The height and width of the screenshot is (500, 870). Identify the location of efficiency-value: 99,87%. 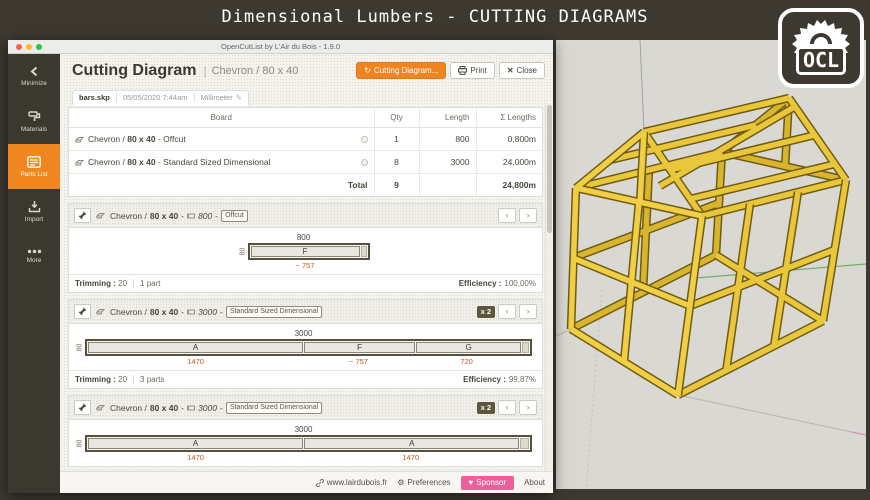
(522, 379).